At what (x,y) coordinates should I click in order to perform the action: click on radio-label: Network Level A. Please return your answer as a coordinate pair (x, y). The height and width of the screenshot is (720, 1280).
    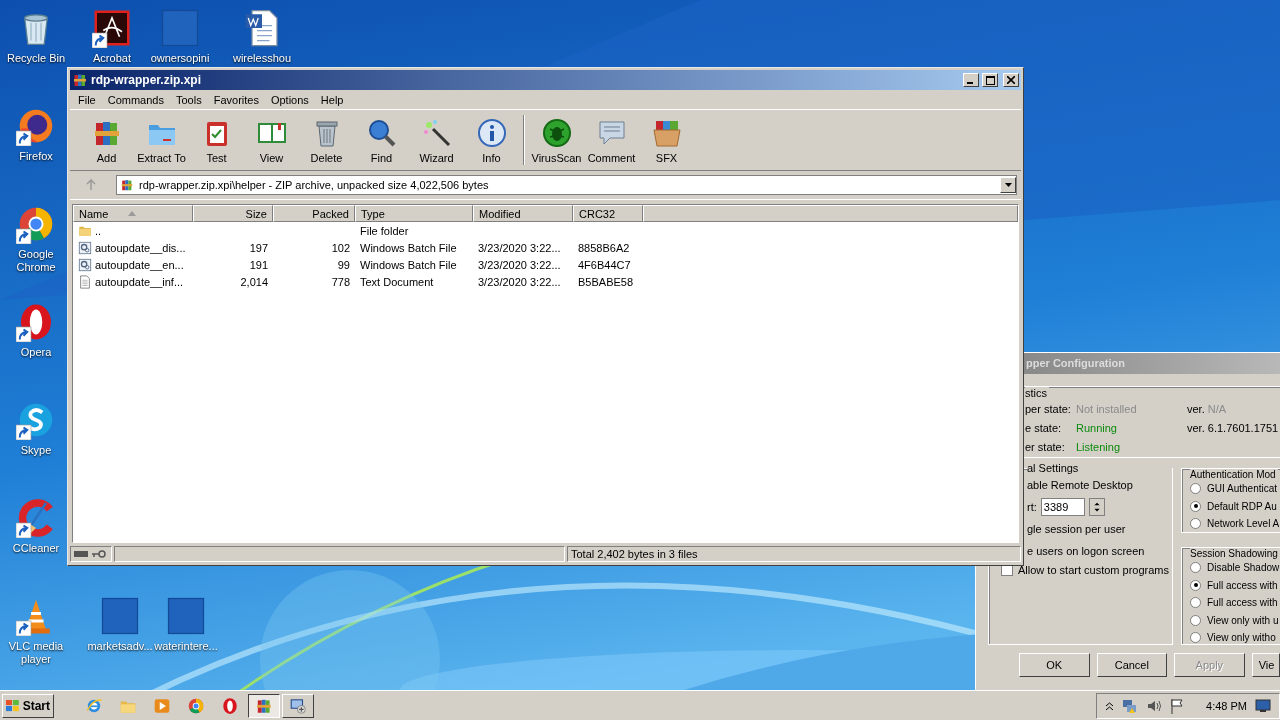
    Looking at the image, I should click on (1243, 524).